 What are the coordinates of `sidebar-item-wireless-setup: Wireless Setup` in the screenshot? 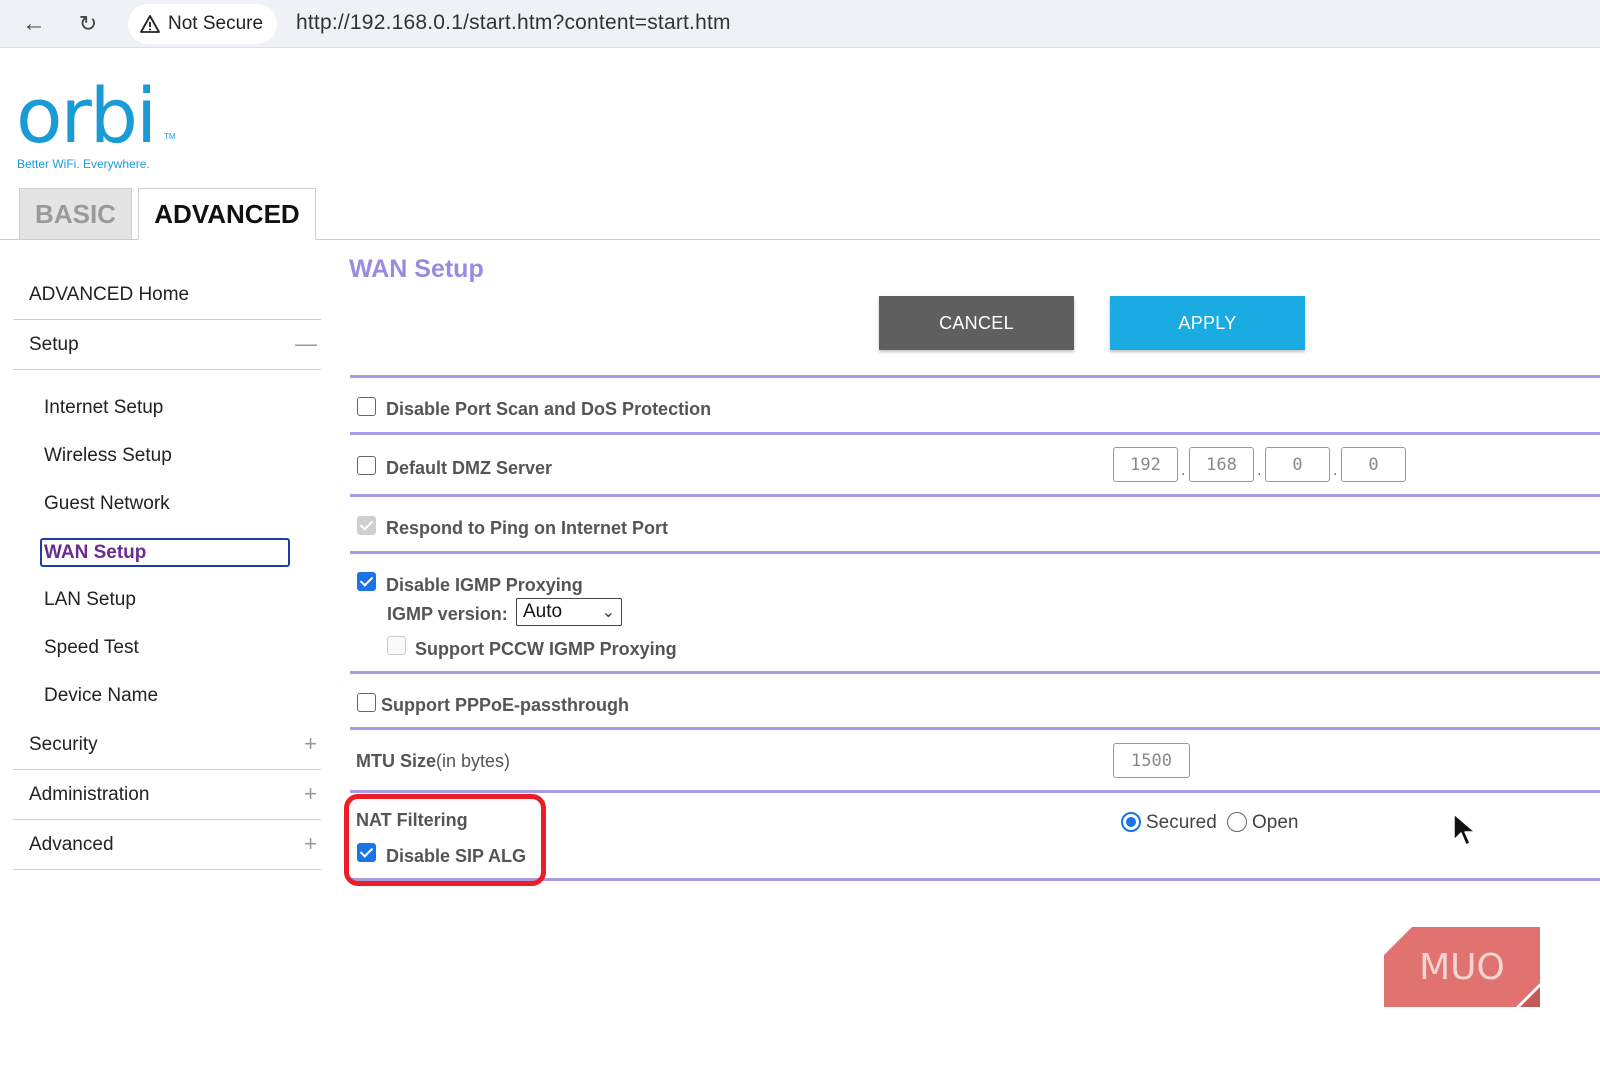 It's located at (167, 456).